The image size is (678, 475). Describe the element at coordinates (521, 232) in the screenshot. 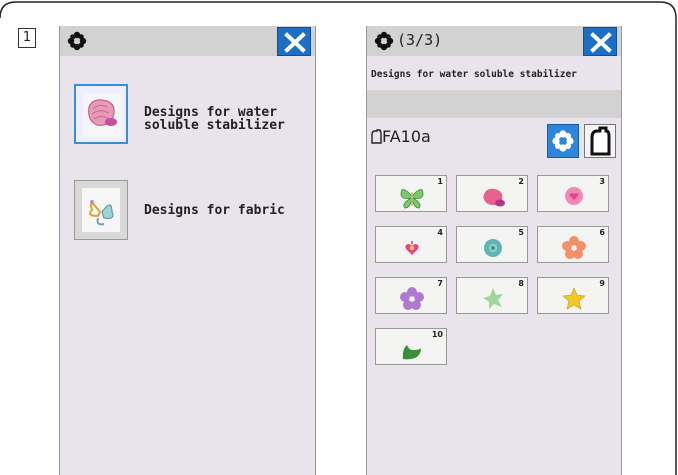

I see `design-number: 5` at that location.